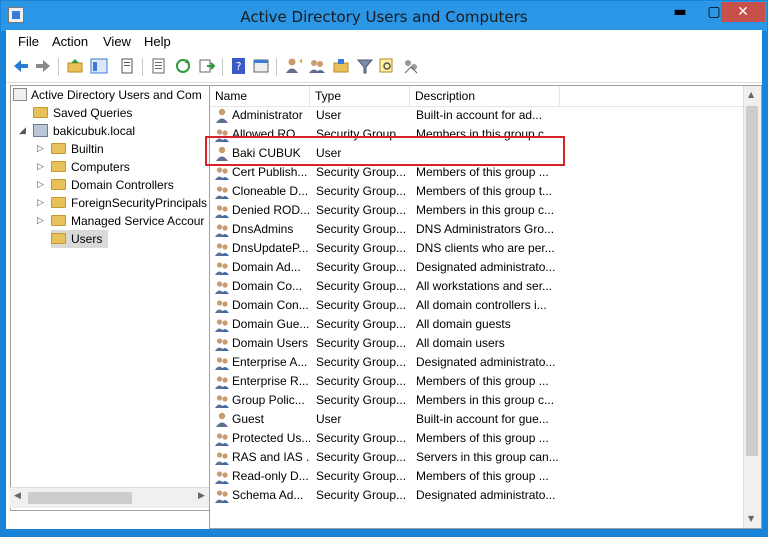 This screenshot has height=537, width=768. I want to click on new-group-icon, so click(317, 66).